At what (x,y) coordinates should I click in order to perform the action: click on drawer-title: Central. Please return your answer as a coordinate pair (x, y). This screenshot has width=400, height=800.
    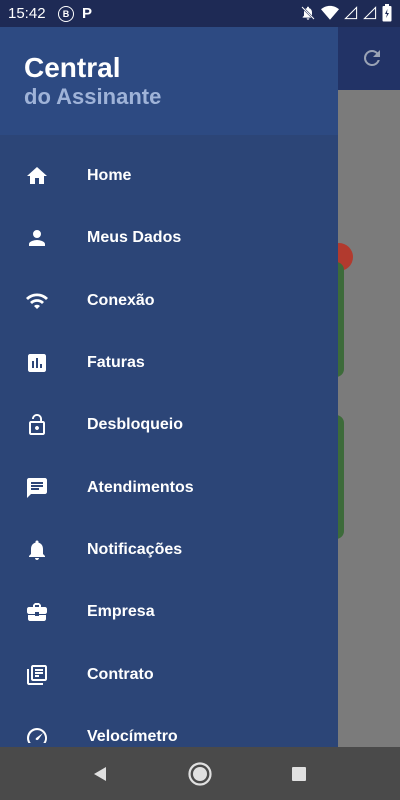
    Looking at the image, I should click on (72, 67).